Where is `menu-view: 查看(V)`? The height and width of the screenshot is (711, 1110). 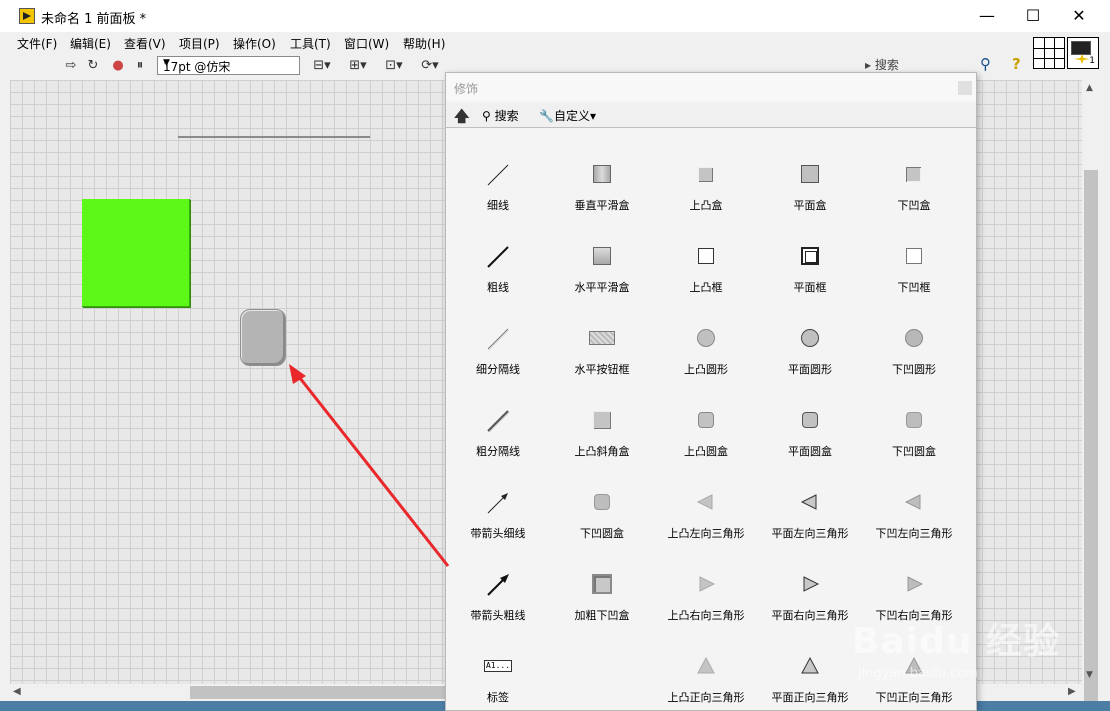
menu-view: 查看(V) is located at coordinates (145, 43).